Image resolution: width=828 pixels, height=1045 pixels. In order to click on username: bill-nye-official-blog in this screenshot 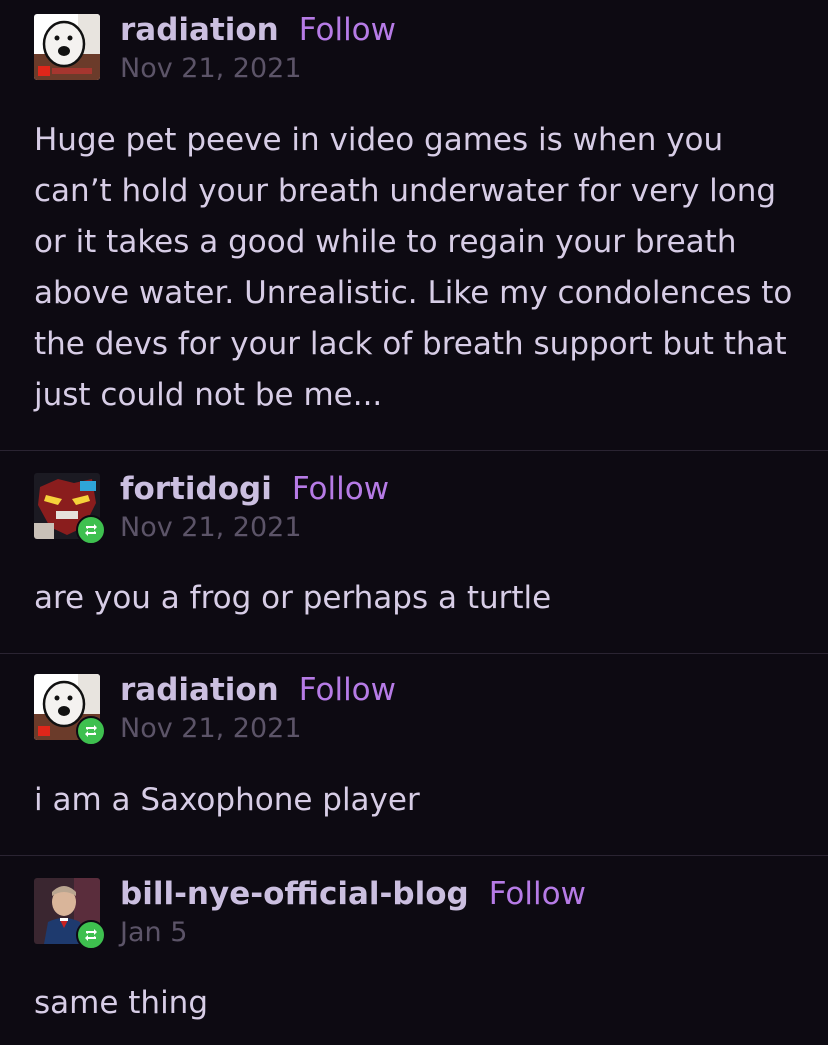, I will do `click(294, 894)`.